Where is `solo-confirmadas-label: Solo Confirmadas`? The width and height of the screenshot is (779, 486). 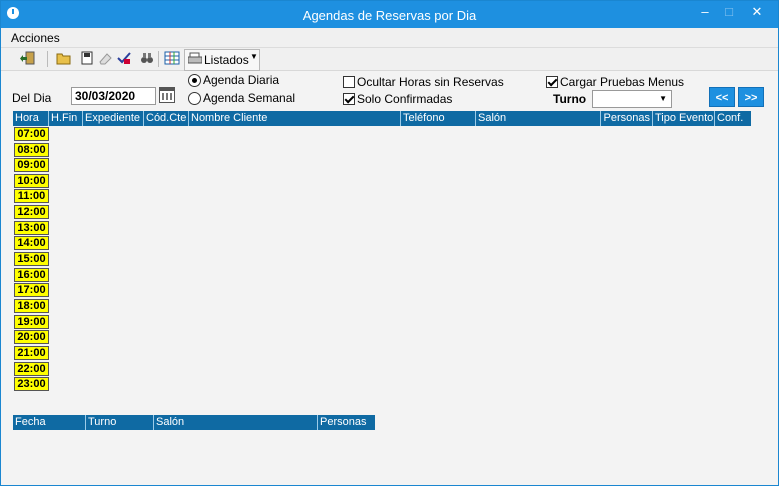 solo-confirmadas-label: Solo Confirmadas is located at coordinates (405, 99).